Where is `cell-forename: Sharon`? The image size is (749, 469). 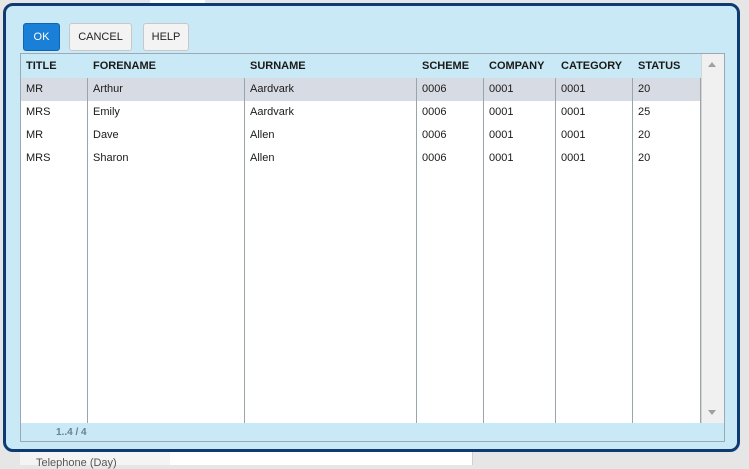 cell-forename: Sharon is located at coordinates (111, 158).